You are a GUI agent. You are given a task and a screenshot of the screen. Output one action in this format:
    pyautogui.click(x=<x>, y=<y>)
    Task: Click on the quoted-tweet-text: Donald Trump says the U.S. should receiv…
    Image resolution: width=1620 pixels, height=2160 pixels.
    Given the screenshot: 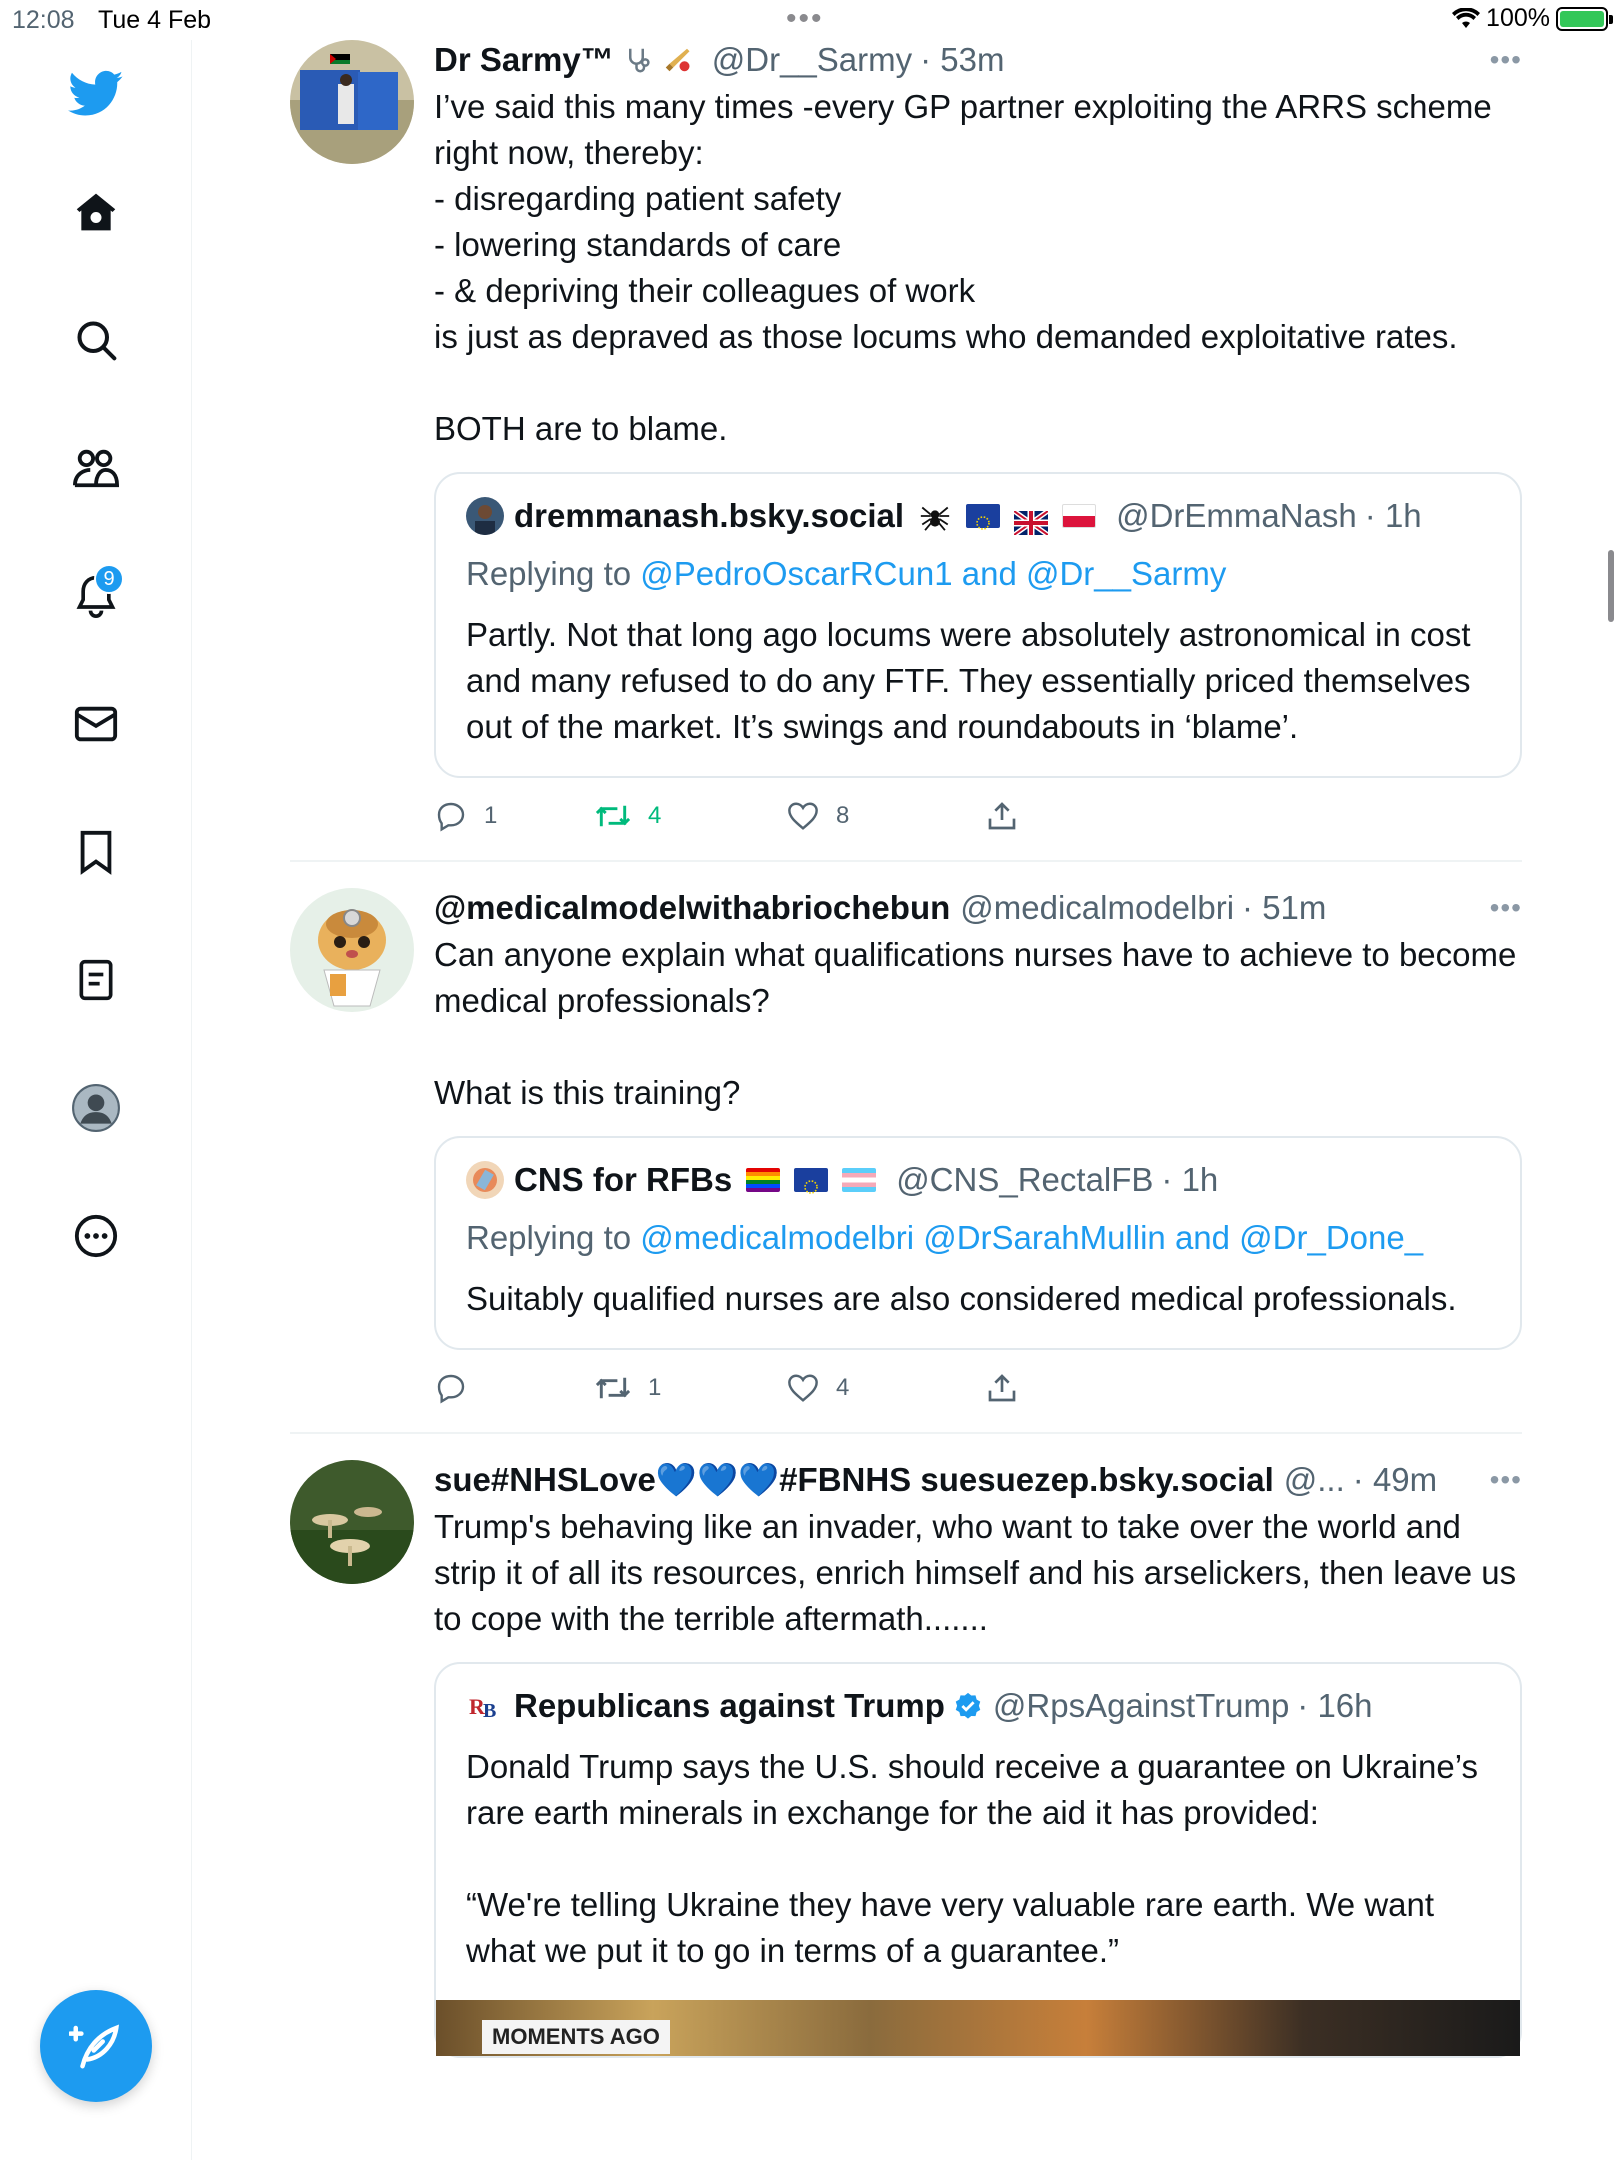 What is the action you would take?
    pyautogui.click(x=972, y=1858)
    